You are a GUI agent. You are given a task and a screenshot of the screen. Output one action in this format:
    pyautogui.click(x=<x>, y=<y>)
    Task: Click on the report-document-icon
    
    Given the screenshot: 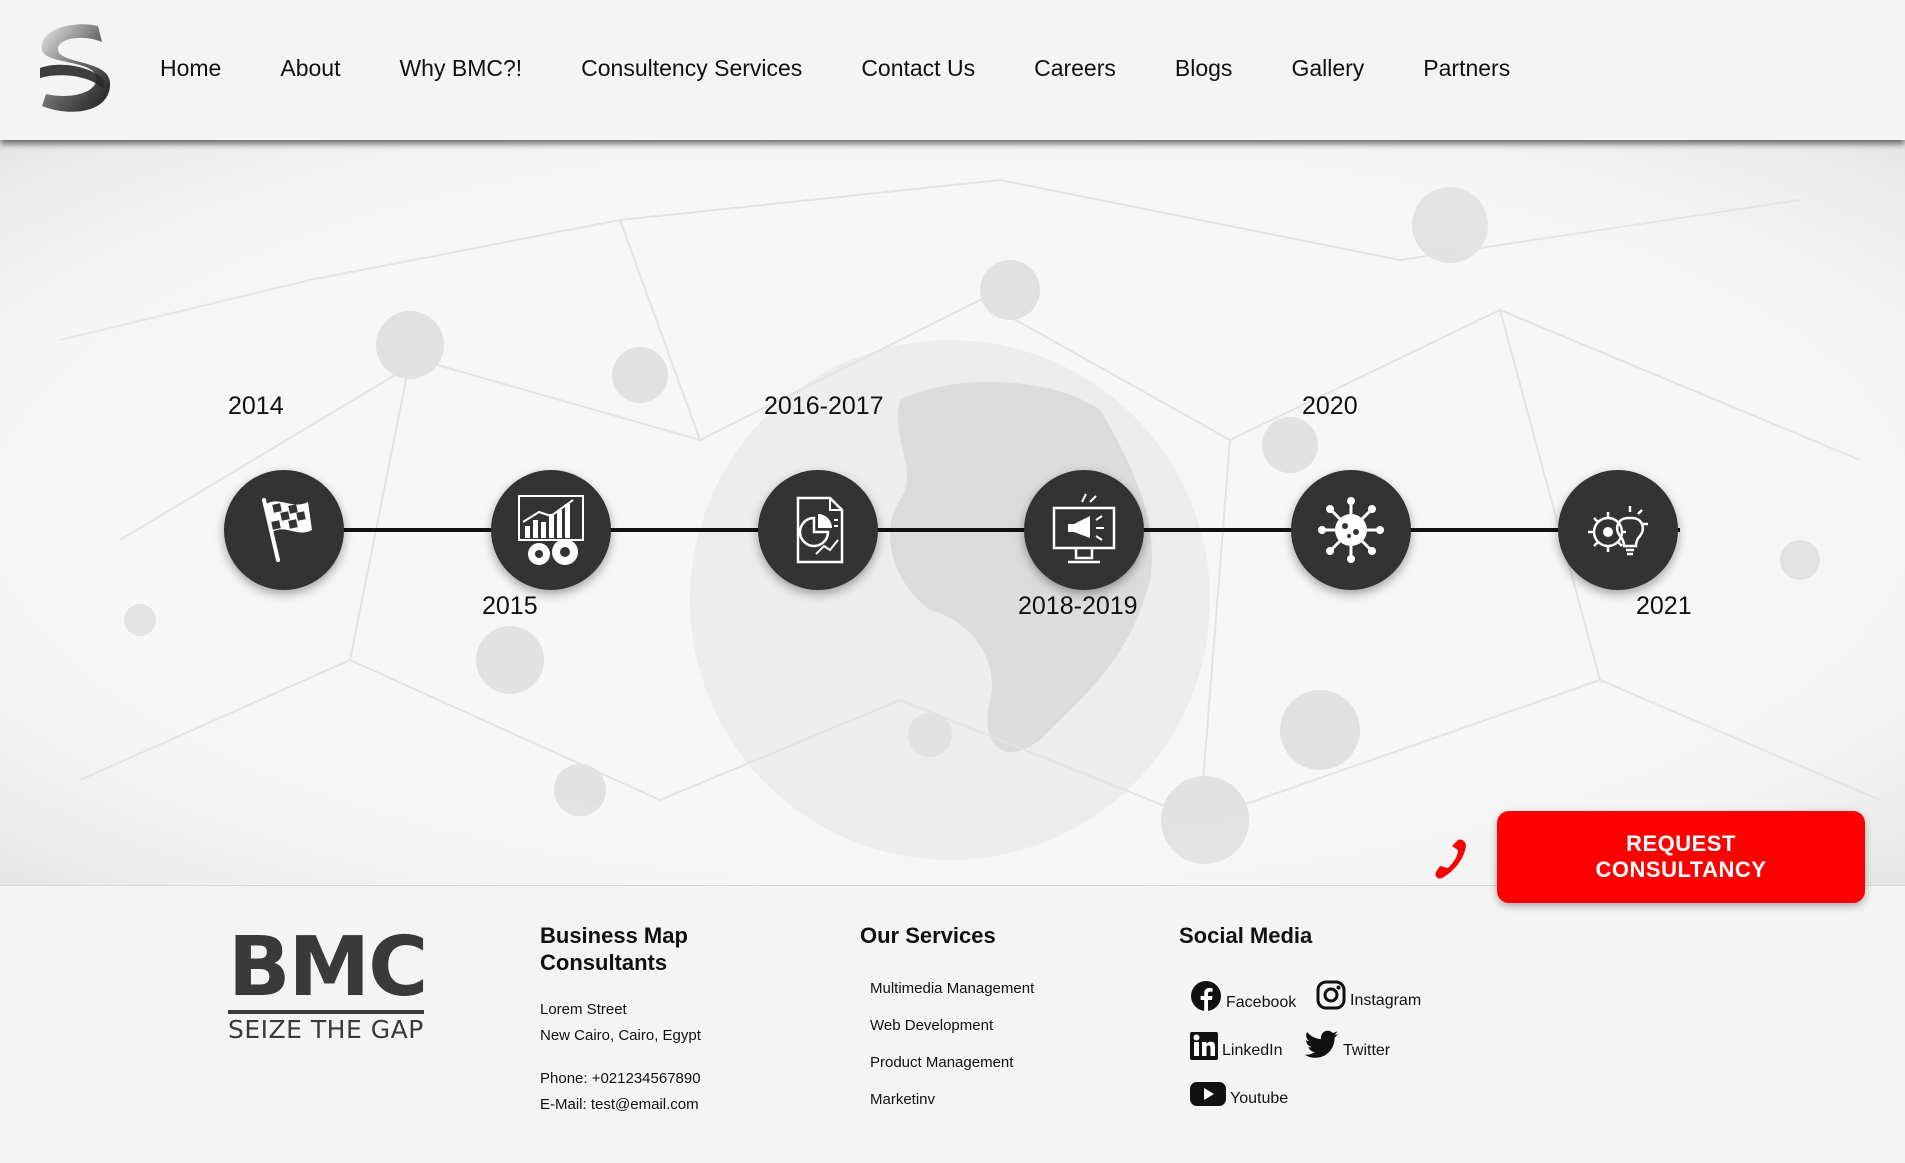 What is the action you would take?
    pyautogui.click(x=820, y=530)
    